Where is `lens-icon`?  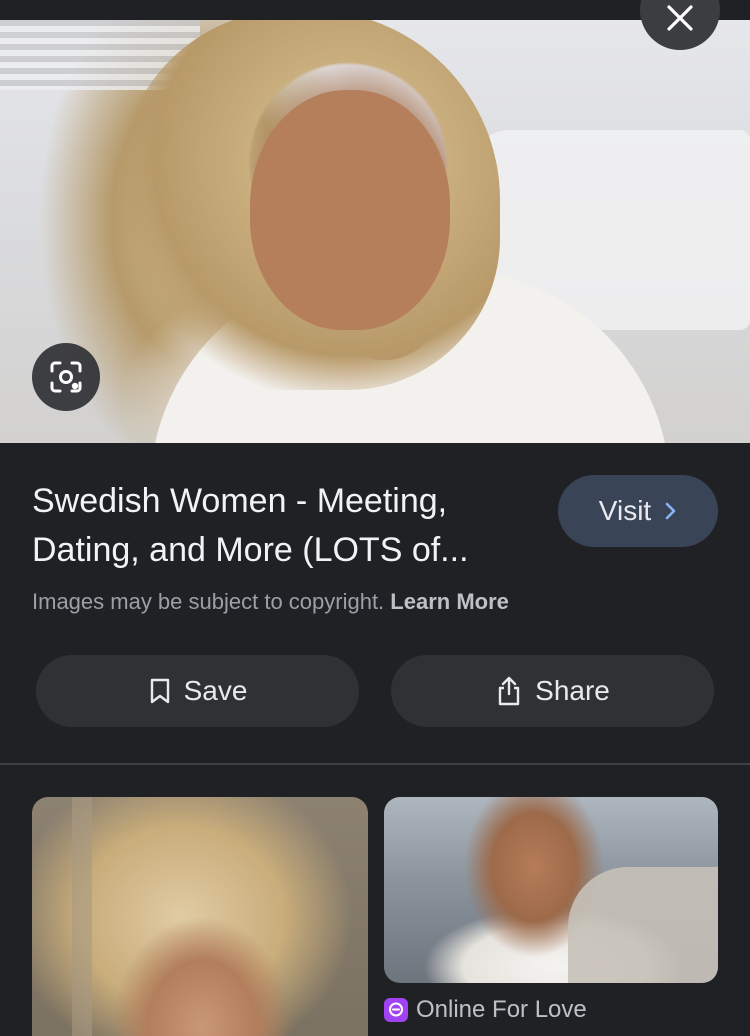
lens-icon is located at coordinates (66, 377).